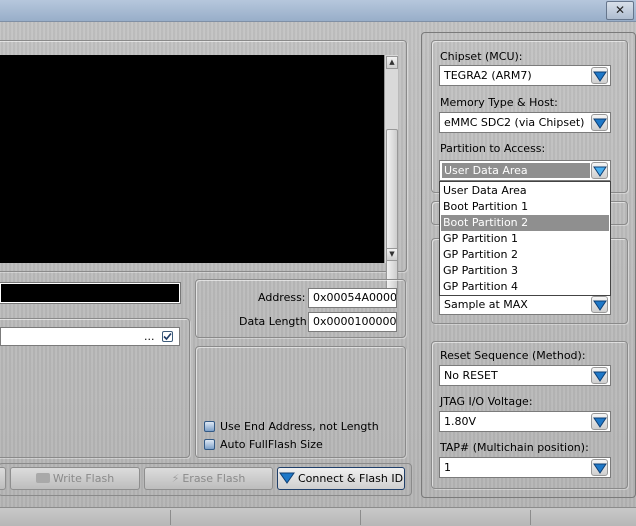 The width and height of the screenshot is (636, 526). What do you see at coordinates (392, 212) in the screenshot?
I see `scroll-thumb` at bounding box center [392, 212].